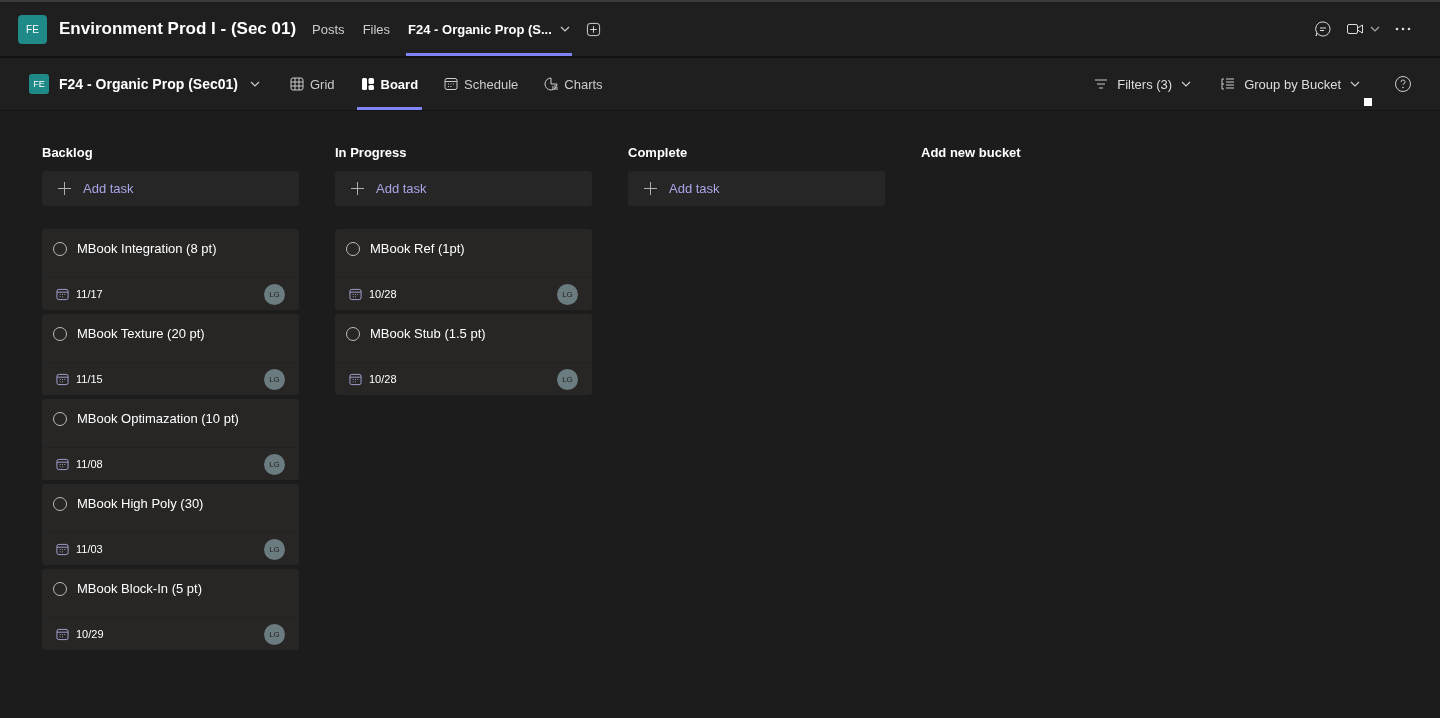 This screenshot has height=718, width=1440. What do you see at coordinates (312, 84) in the screenshot?
I see `view-tab: Grid` at bounding box center [312, 84].